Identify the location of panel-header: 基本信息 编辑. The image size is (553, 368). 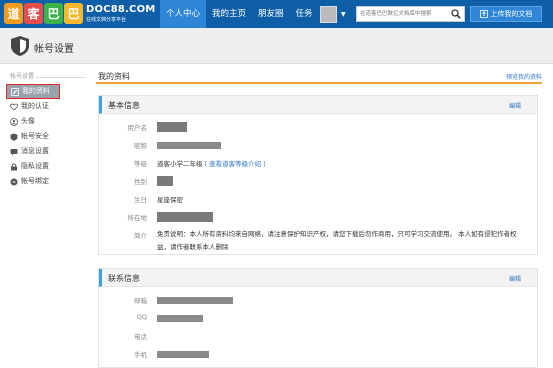
(318, 105).